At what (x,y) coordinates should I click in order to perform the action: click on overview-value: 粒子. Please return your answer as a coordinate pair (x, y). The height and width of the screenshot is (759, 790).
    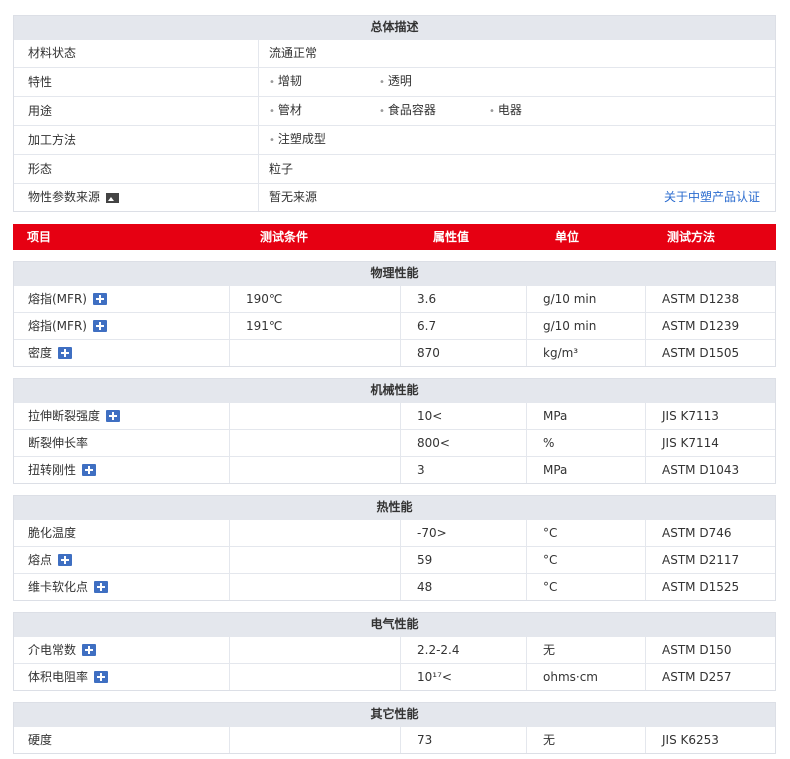
    Looking at the image, I should click on (281, 169).